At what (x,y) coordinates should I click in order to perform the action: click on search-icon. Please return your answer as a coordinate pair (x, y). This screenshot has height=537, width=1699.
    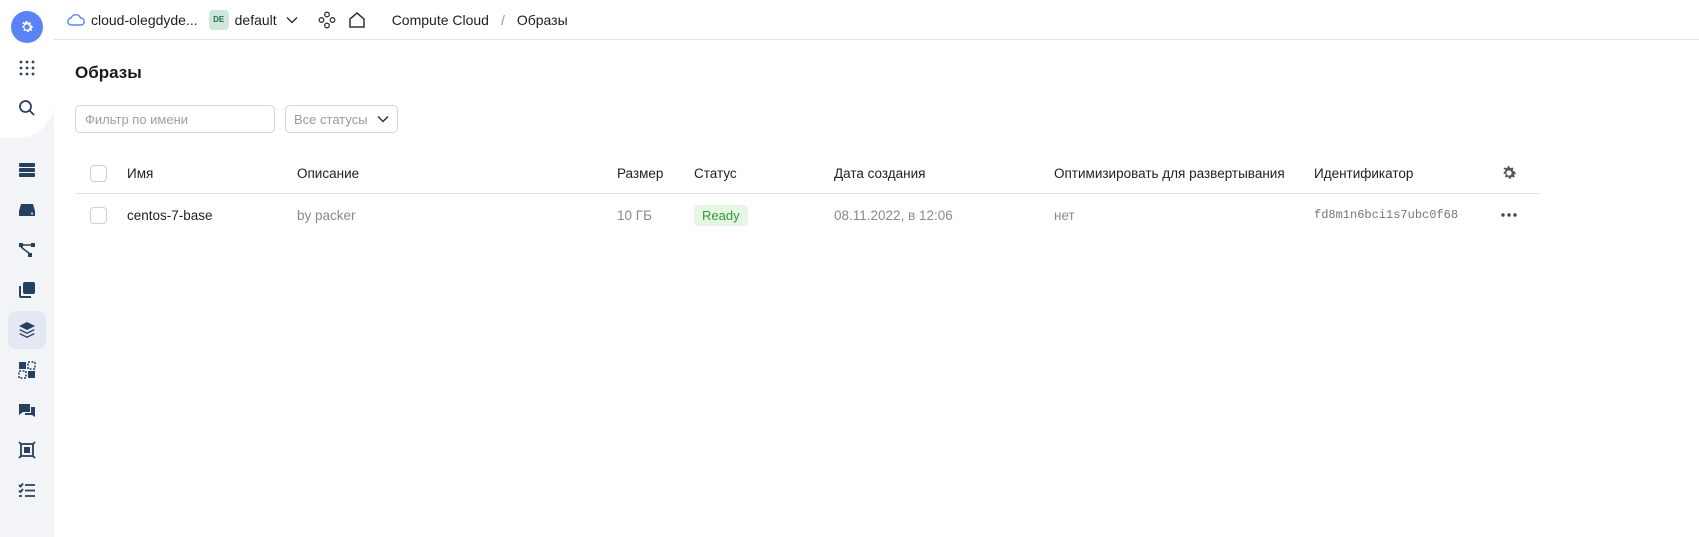
    Looking at the image, I should click on (27, 108).